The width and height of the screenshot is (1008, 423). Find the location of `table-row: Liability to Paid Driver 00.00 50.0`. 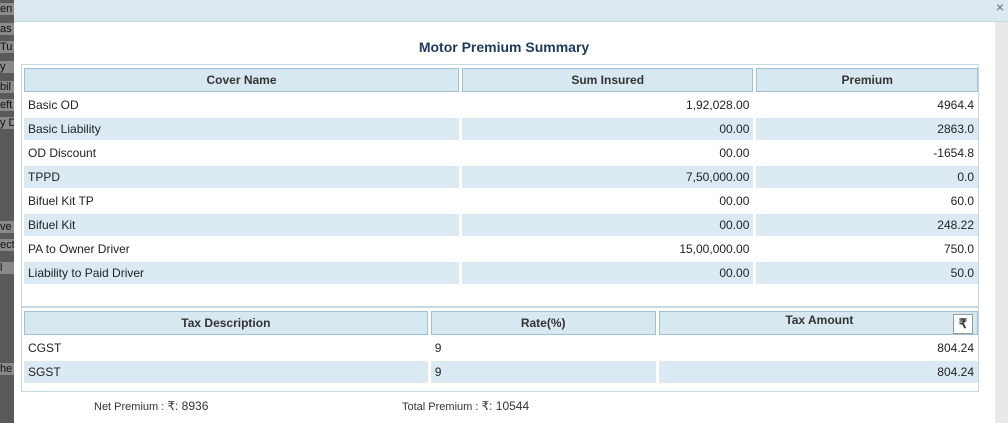

table-row: Liability to Paid Driver 00.00 50.0 is located at coordinates (501, 273).